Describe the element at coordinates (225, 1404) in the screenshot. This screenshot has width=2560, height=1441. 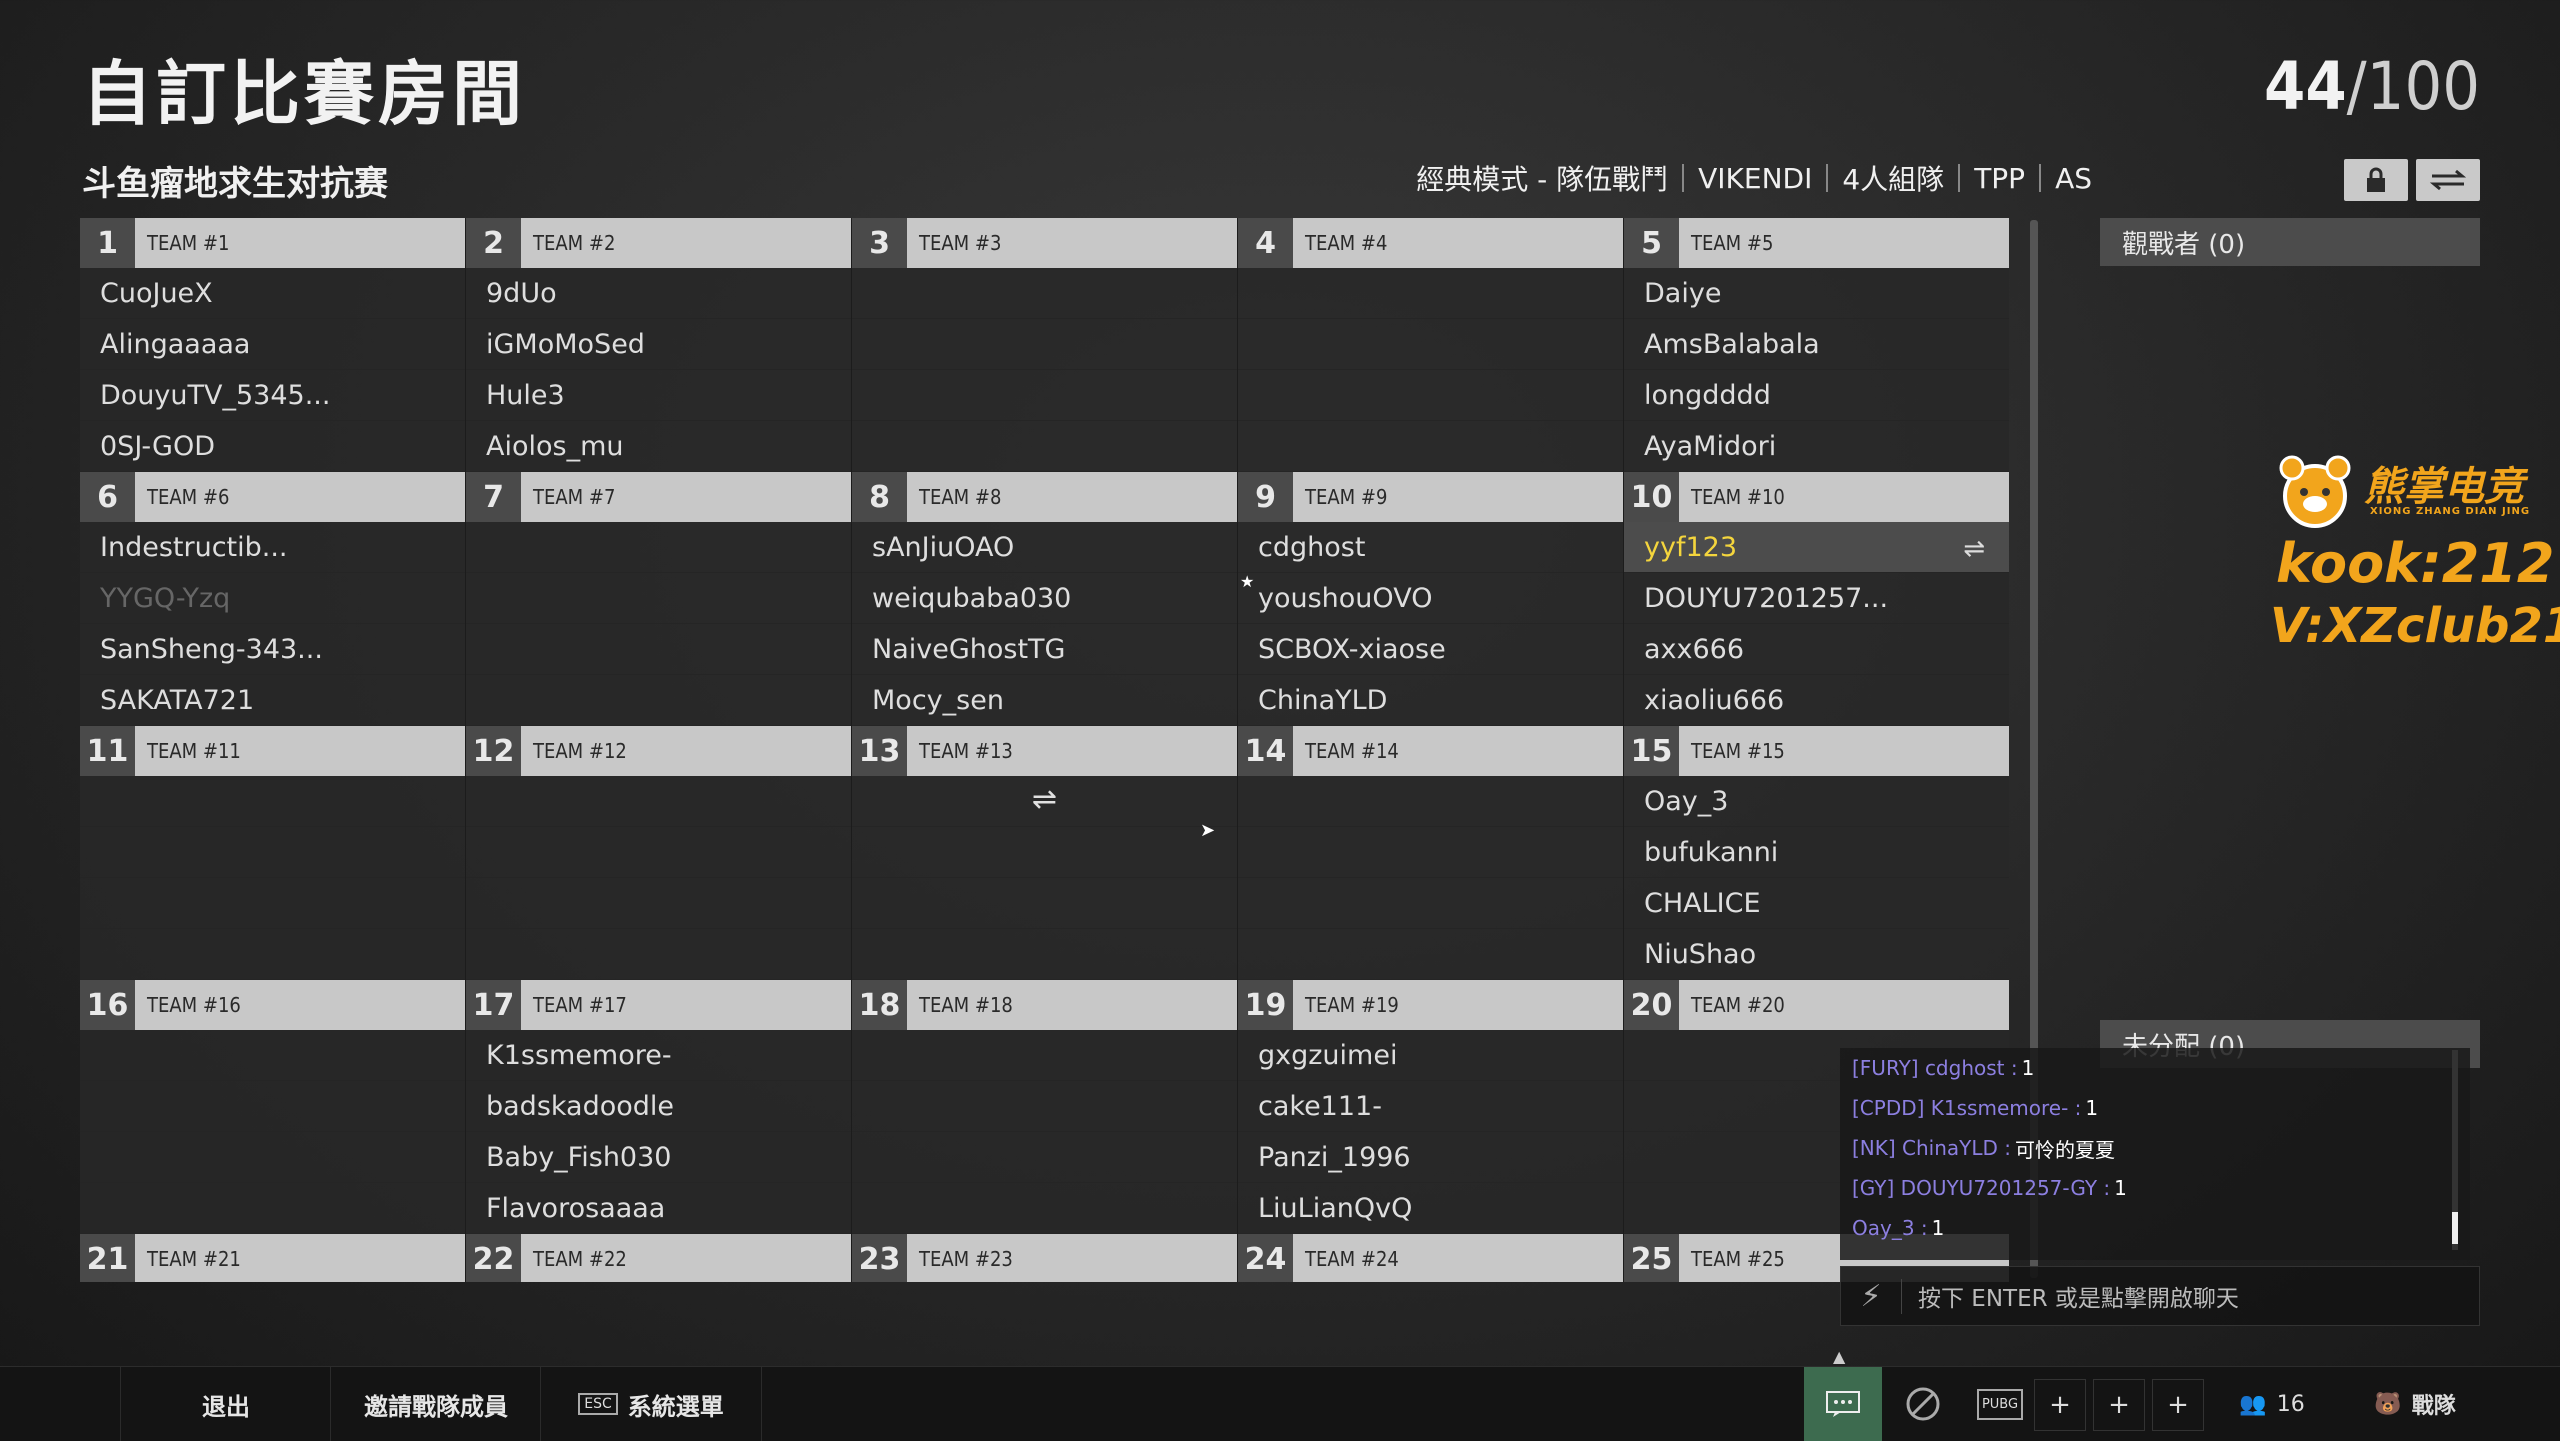
I see `exit-button: 退出` at that location.